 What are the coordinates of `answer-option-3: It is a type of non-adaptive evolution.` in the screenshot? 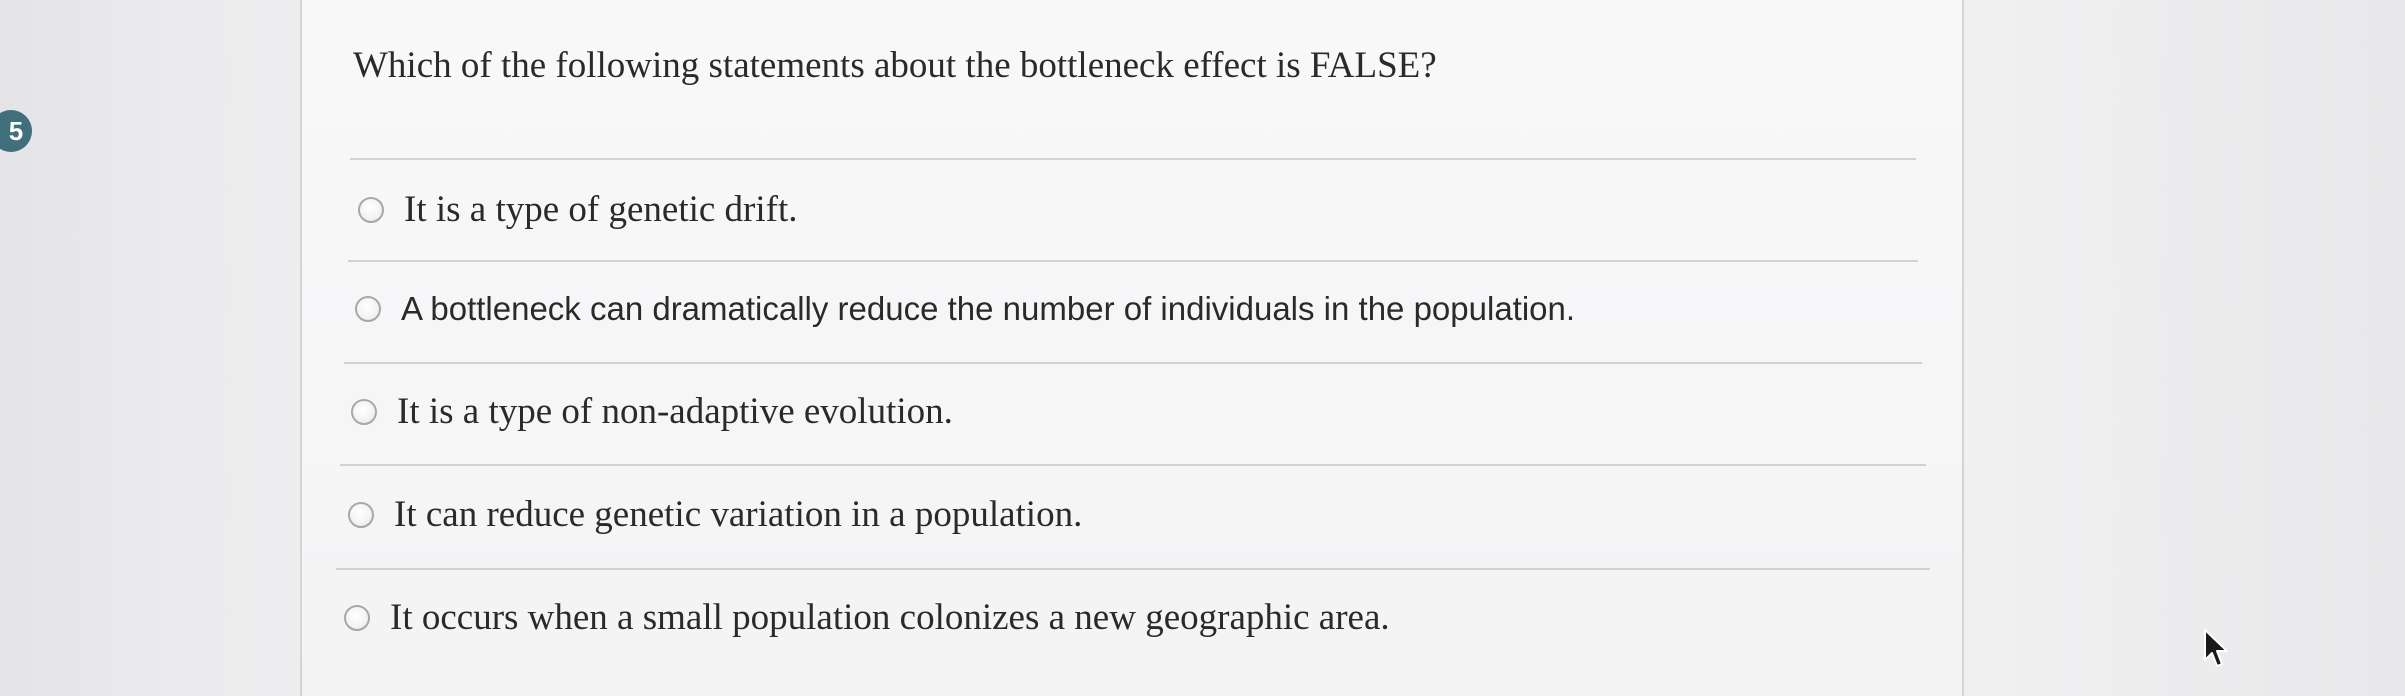 It's located at (652, 411).